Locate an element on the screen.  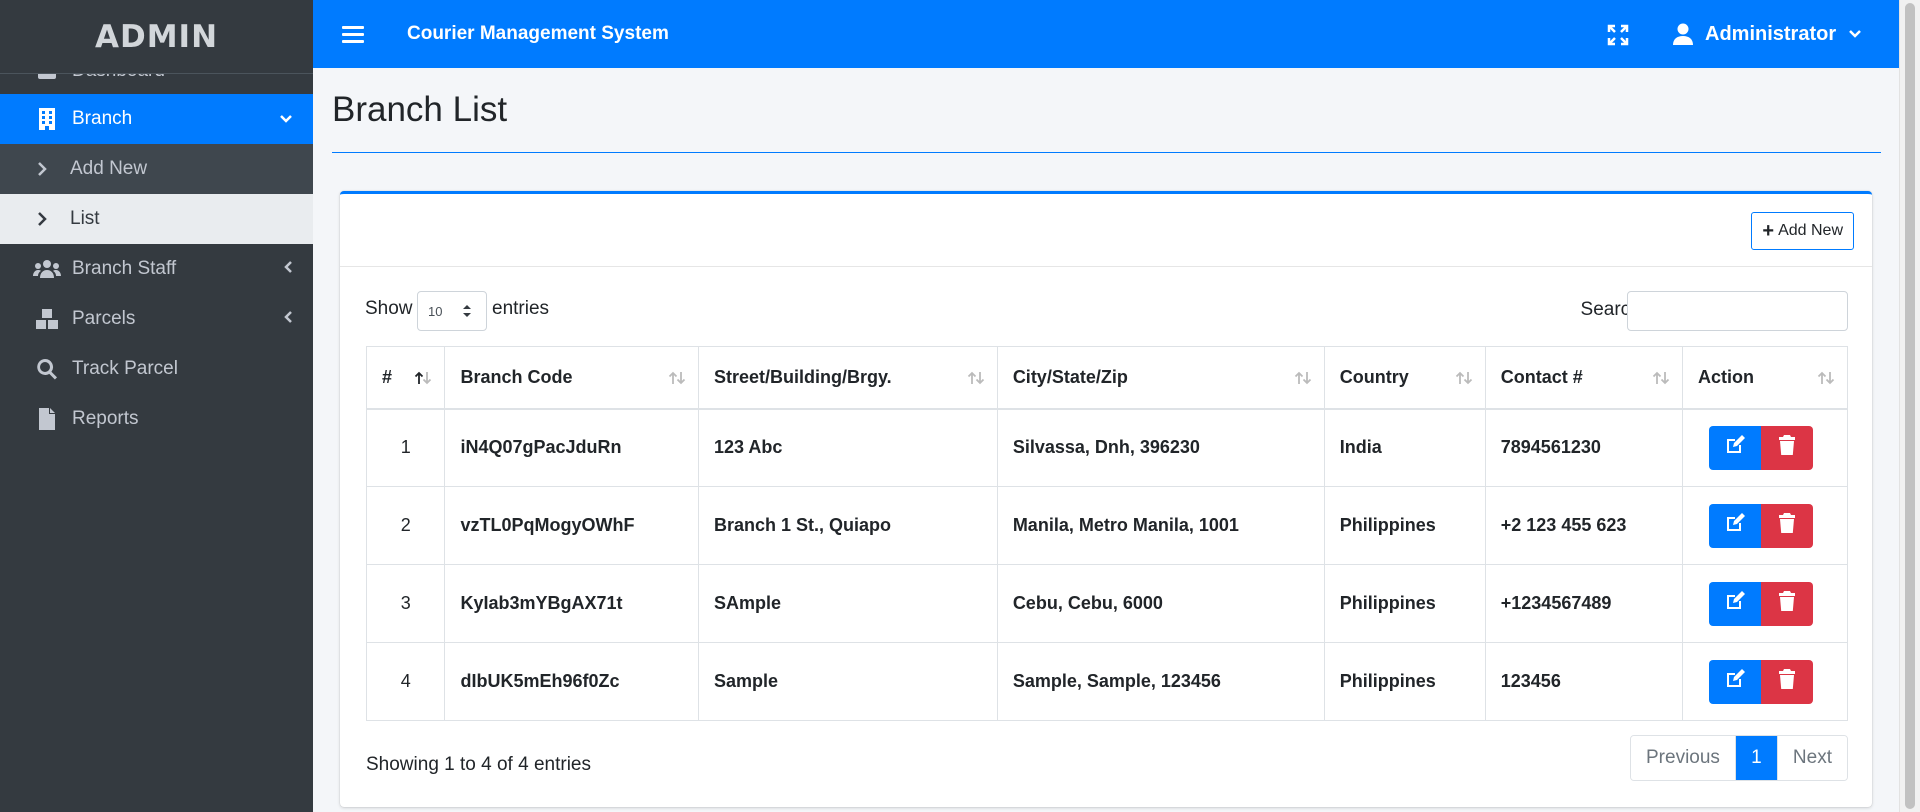
menu-icon is located at coordinates (353, 34).